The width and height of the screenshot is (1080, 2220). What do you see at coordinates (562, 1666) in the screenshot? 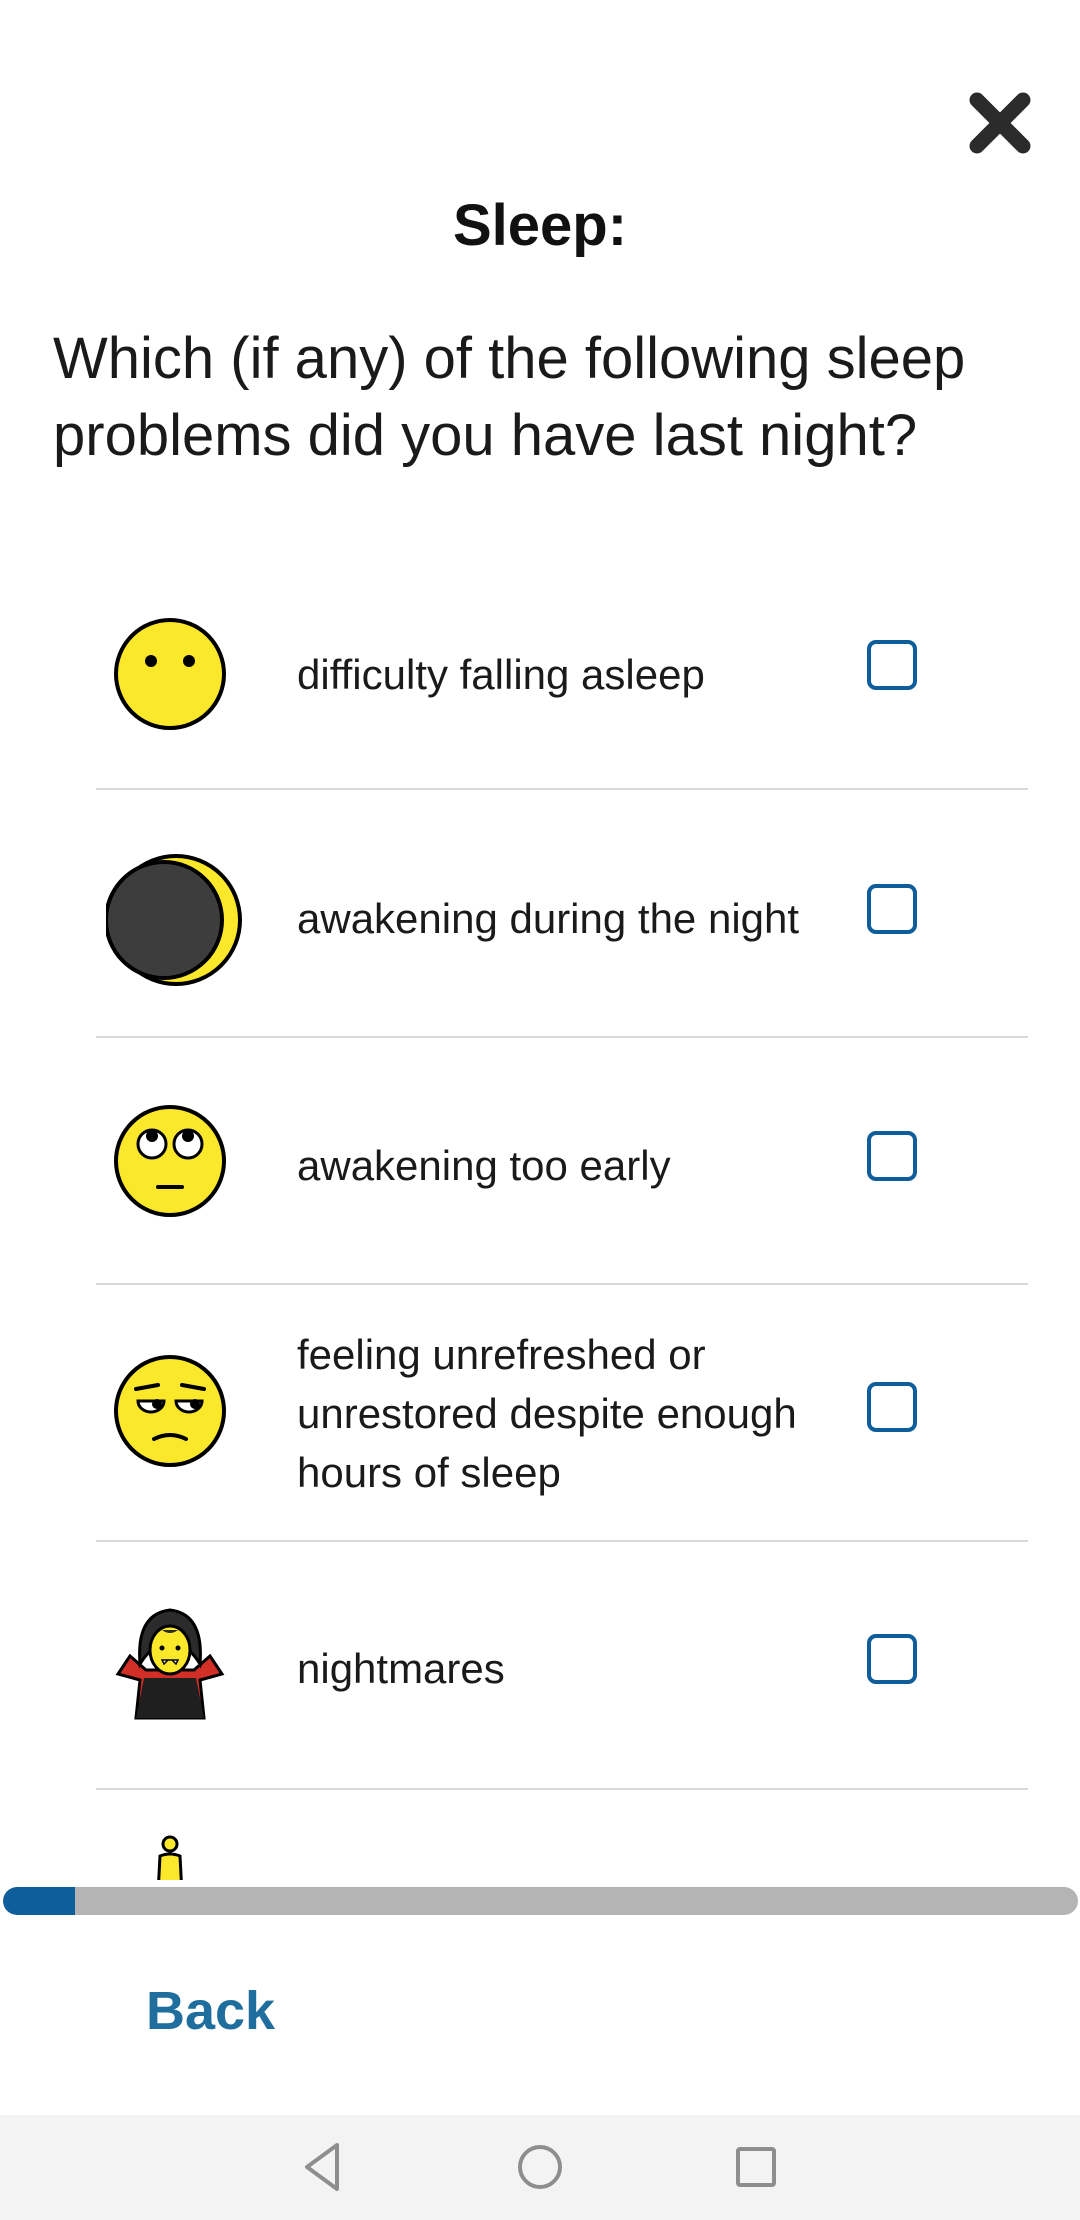
I see `option-nightmares: nightmares` at bounding box center [562, 1666].